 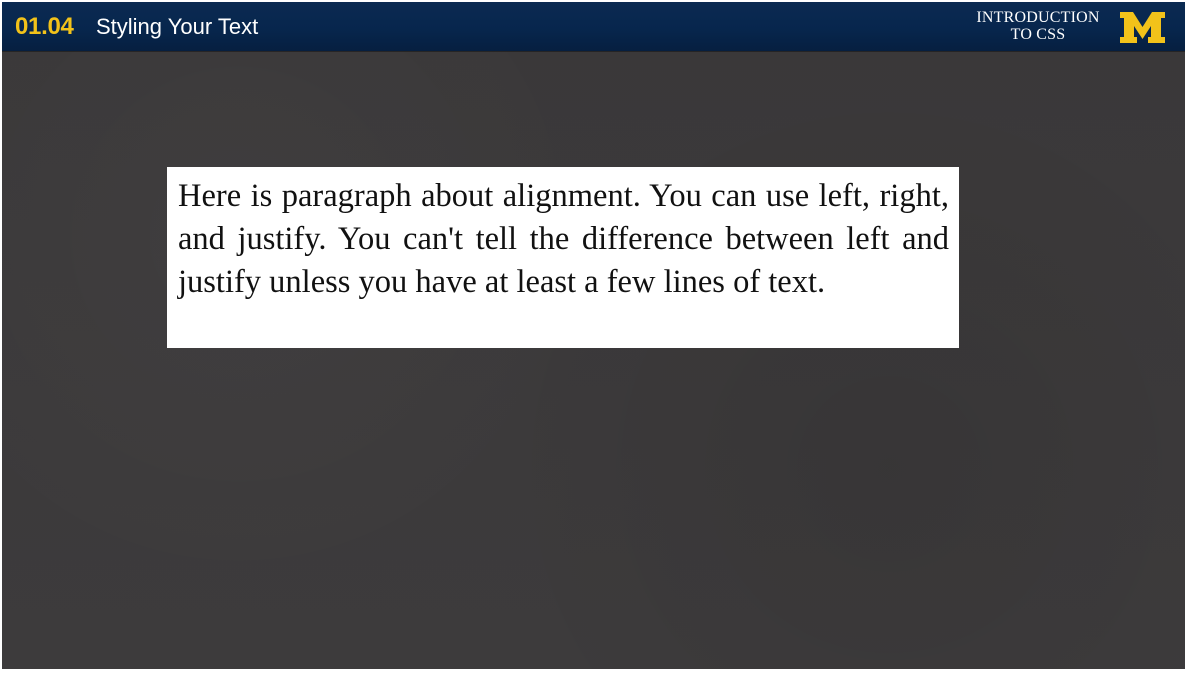 What do you see at coordinates (1142, 27) in the screenshot?
I see `university-m-logo` at bounding box center [1142, 27].